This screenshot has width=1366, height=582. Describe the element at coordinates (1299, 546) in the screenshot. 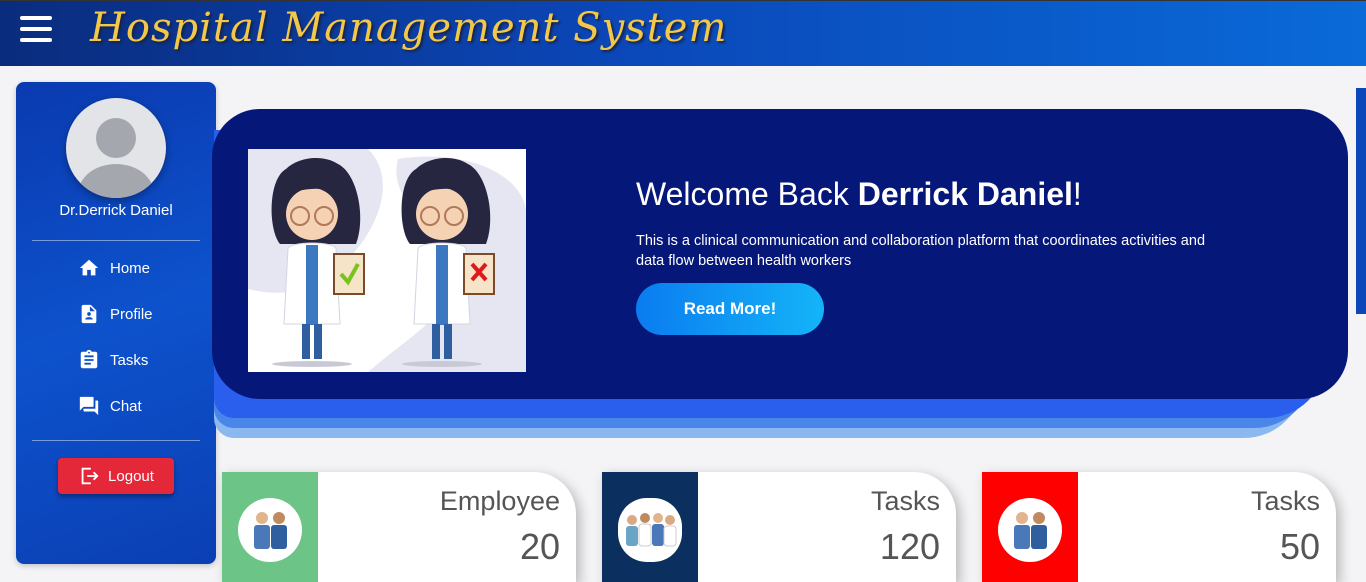

I see `stat-value: 50` at that location.